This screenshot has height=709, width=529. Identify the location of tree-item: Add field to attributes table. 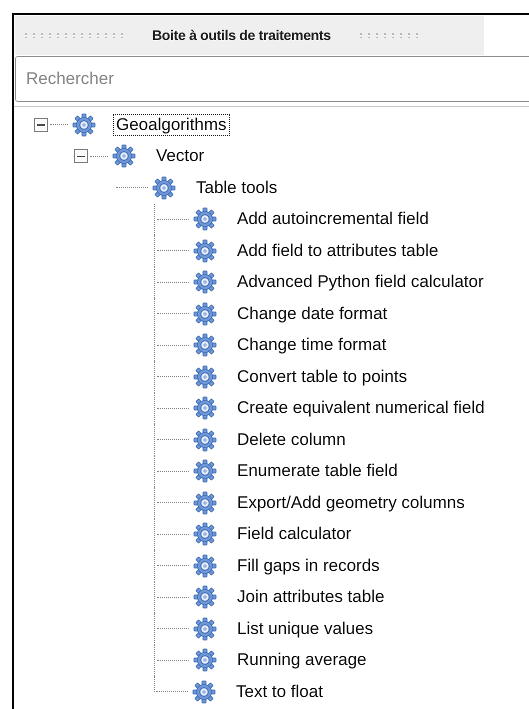
(338, 251).